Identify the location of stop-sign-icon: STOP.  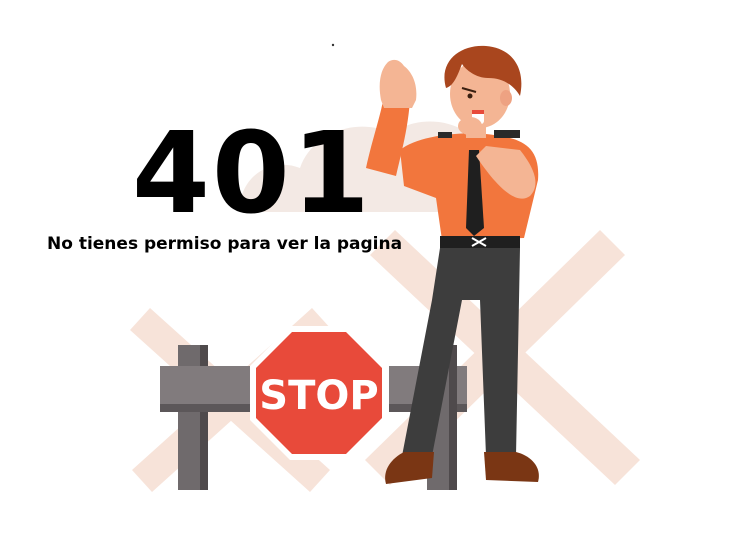
(319, 393).